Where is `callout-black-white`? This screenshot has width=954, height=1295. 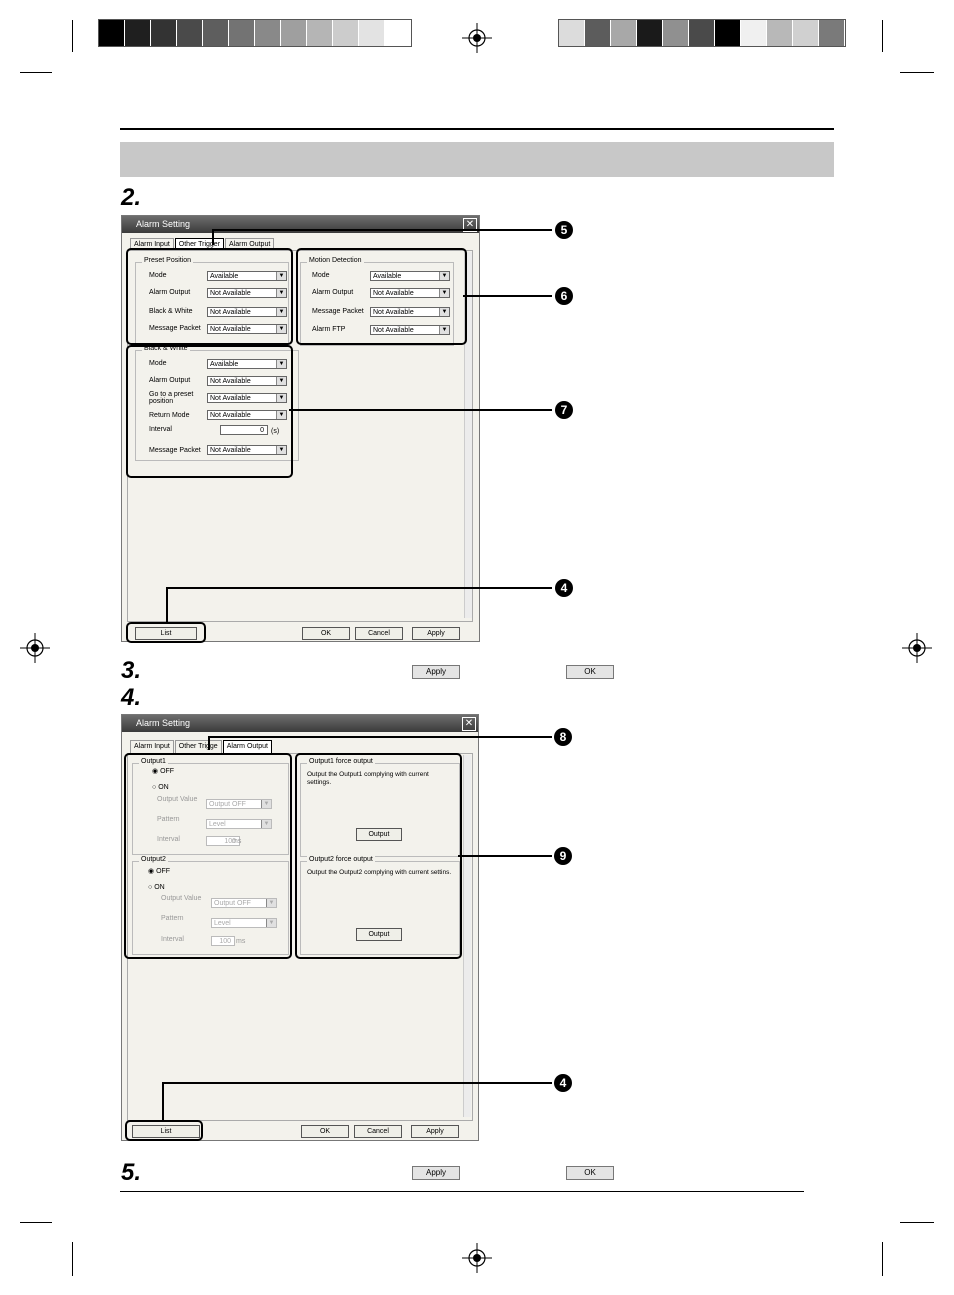
callout-black-white is located at coordinates (209, 411).